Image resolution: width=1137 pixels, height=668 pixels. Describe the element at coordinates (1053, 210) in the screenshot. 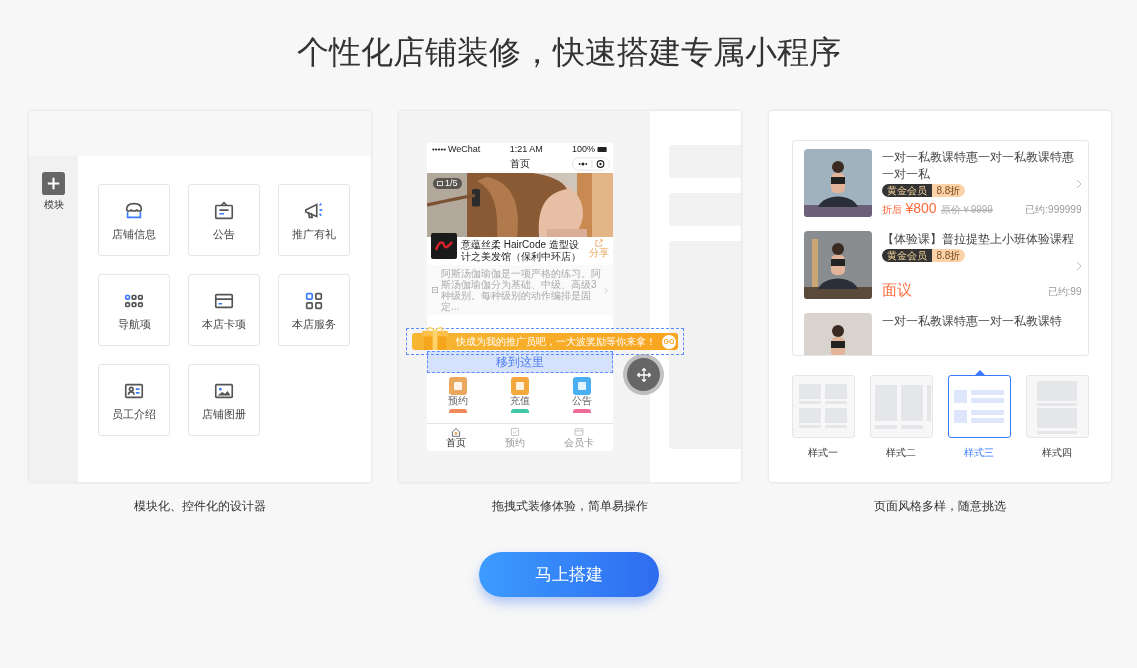

I see `booked-count: 已约:999999` at that location.